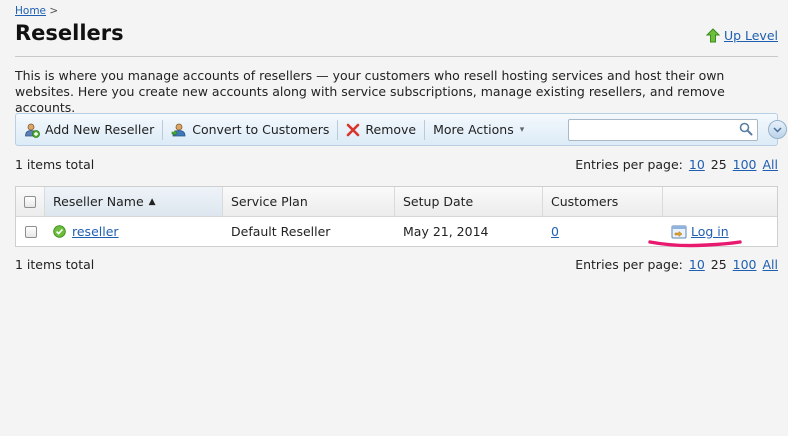 Image resolution: width=788 pixels, height=436 pixels. I want to click on column-header-setup-date: Setup Date, so click(469, 201).